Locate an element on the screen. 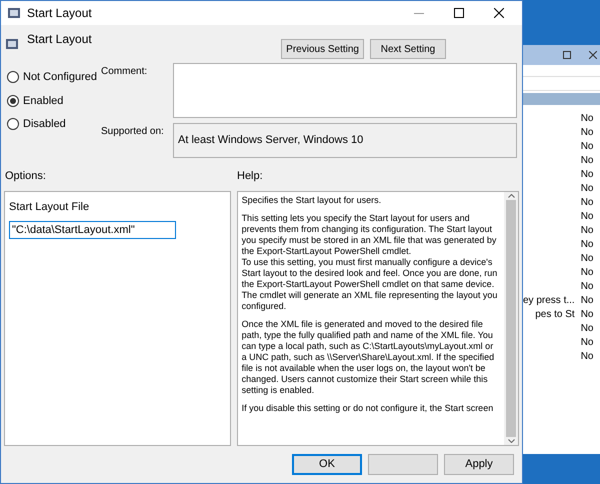 This screenshot has height=484, width=600. help-text: If you disable this setting or do not configure it, the Start screen is located at coordinates (368, 408).